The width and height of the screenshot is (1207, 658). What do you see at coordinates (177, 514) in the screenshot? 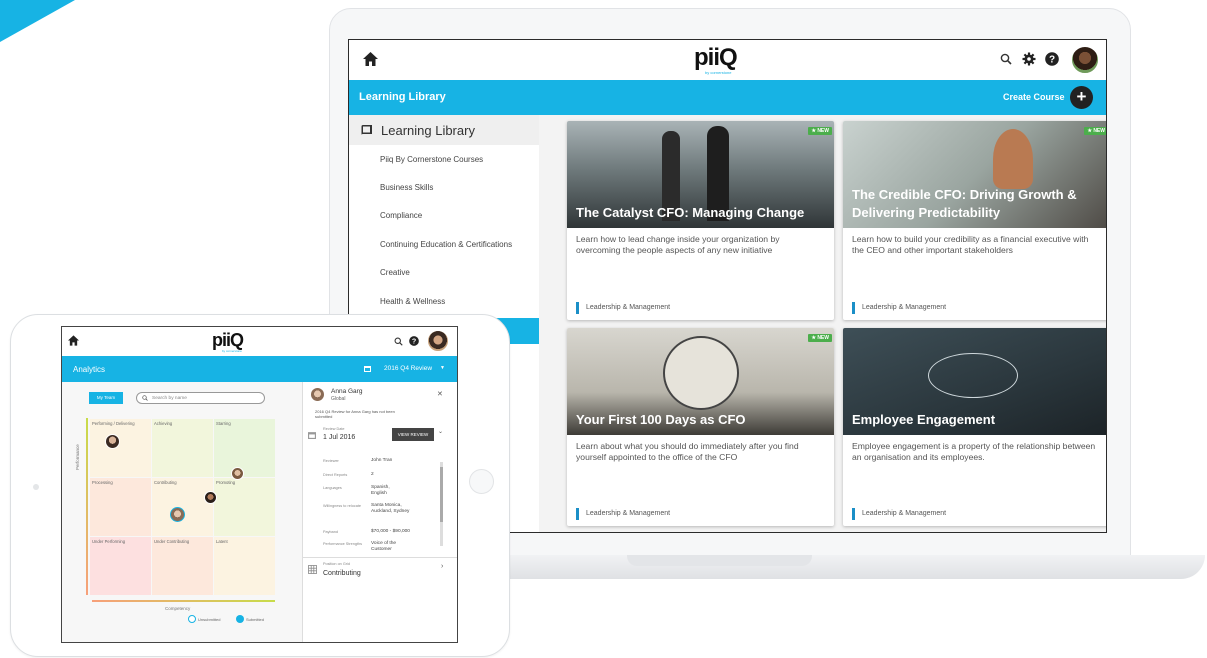
I see `employee-avatar-selected` at bounding box center [177, 514].